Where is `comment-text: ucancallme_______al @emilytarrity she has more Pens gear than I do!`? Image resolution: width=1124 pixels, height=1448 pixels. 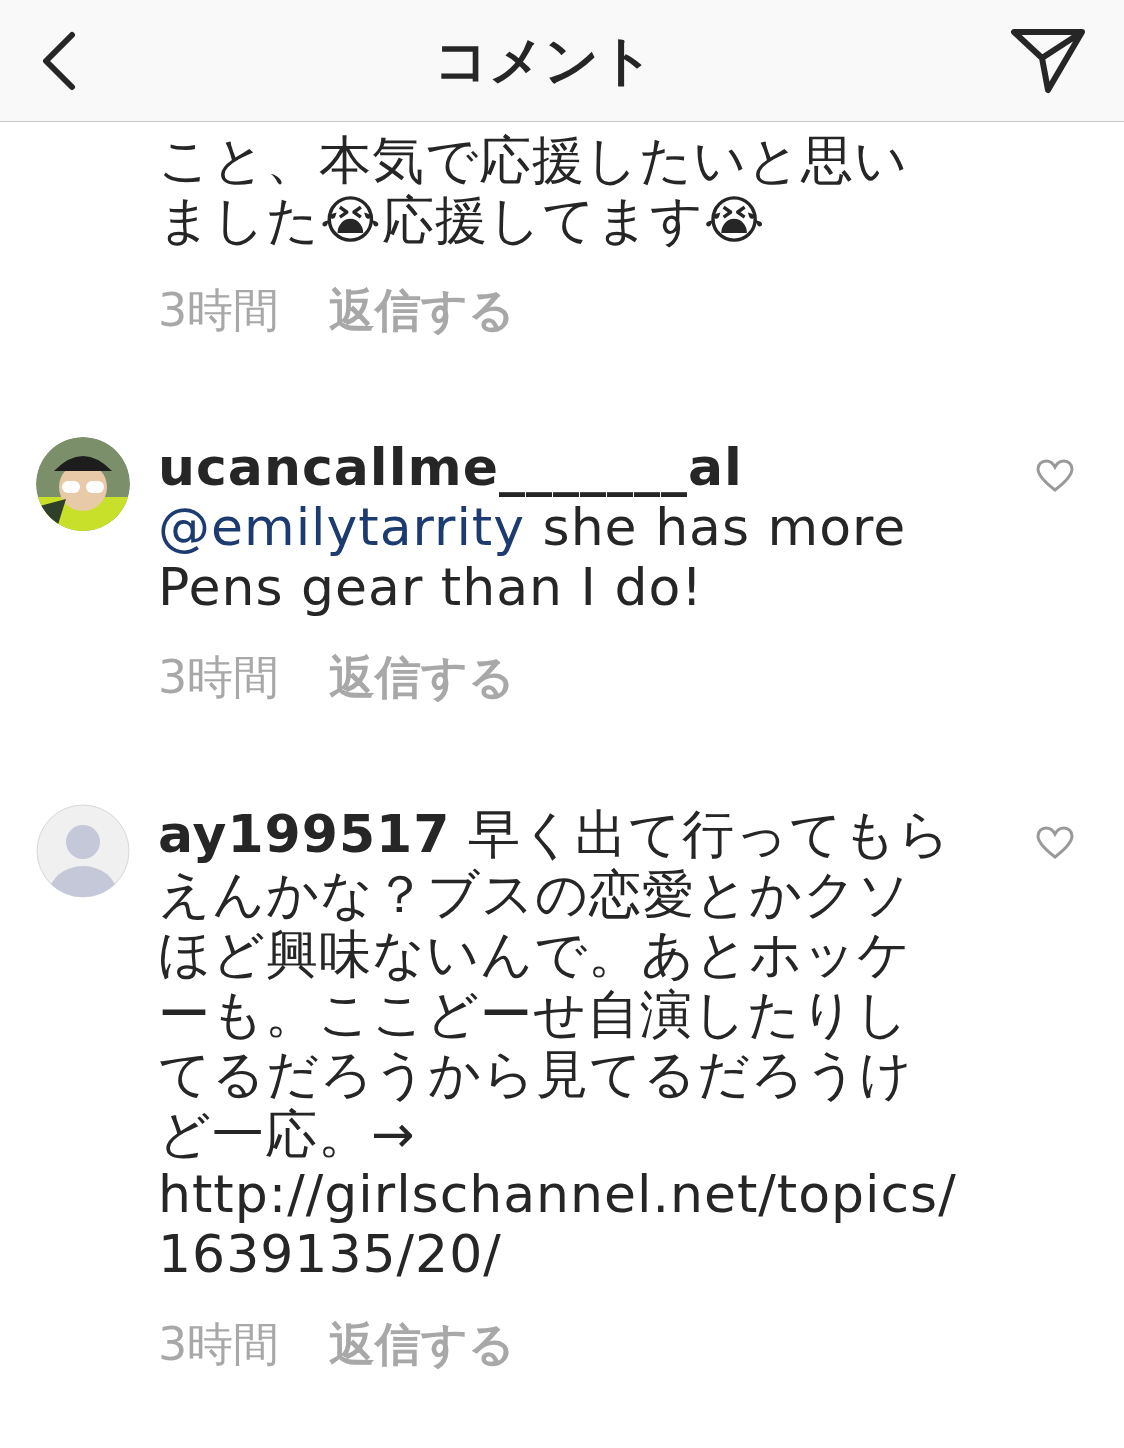
comment-text: ucancallme_______al @emilytarrity she has more Pens gear than I do! is located at coordinates (533, 527).